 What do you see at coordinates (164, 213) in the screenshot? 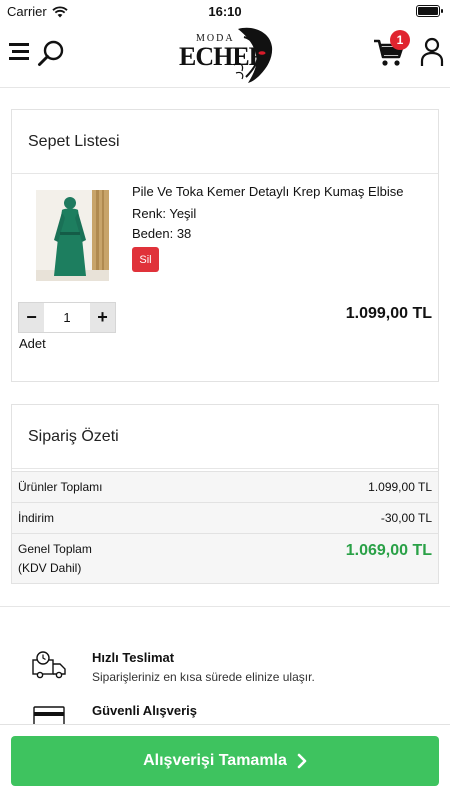
I see `product-color: Renk: Yeşil` at bounding box center [164, 213].